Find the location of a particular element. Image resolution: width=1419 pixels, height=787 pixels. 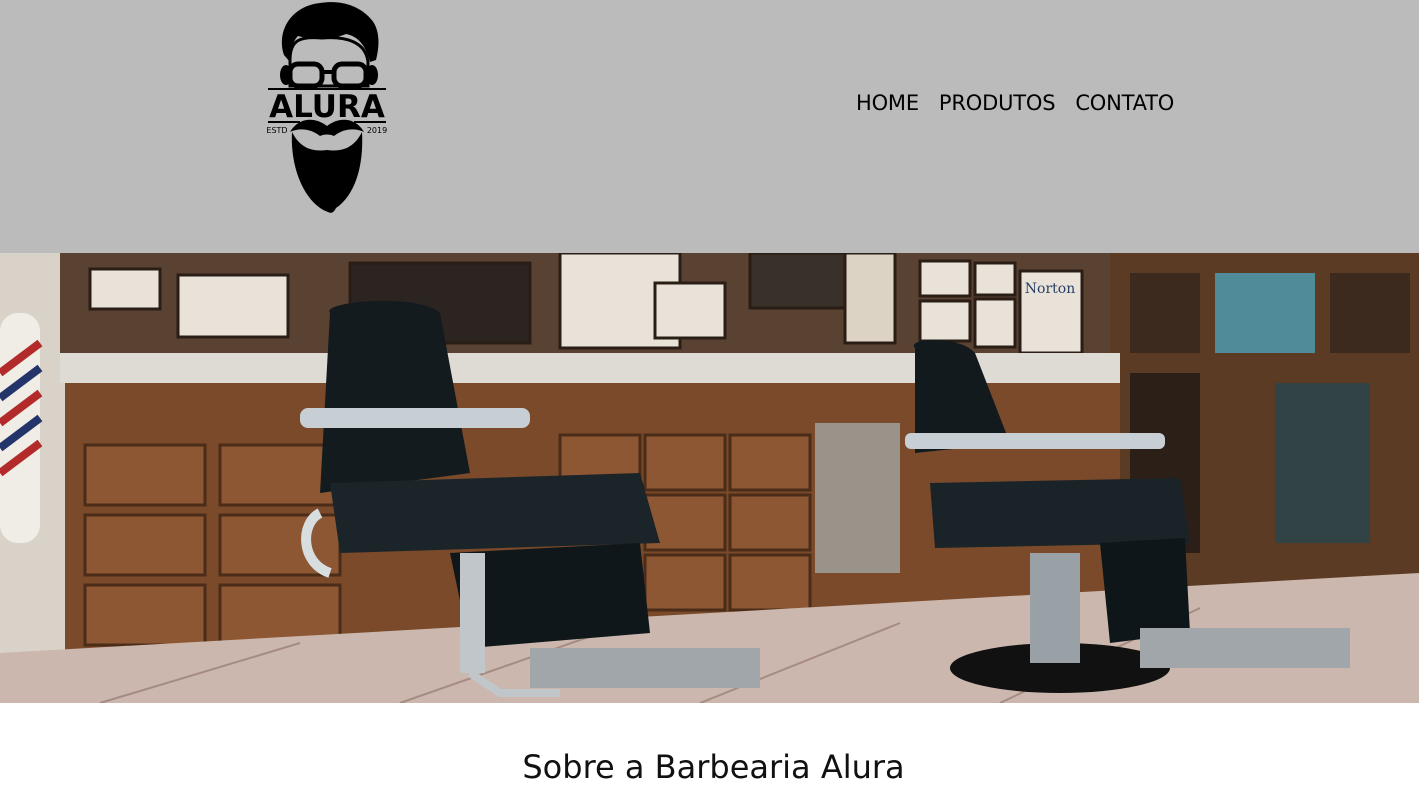

nav-contato-link: CONTATO is located at coordinates (1124, 103).